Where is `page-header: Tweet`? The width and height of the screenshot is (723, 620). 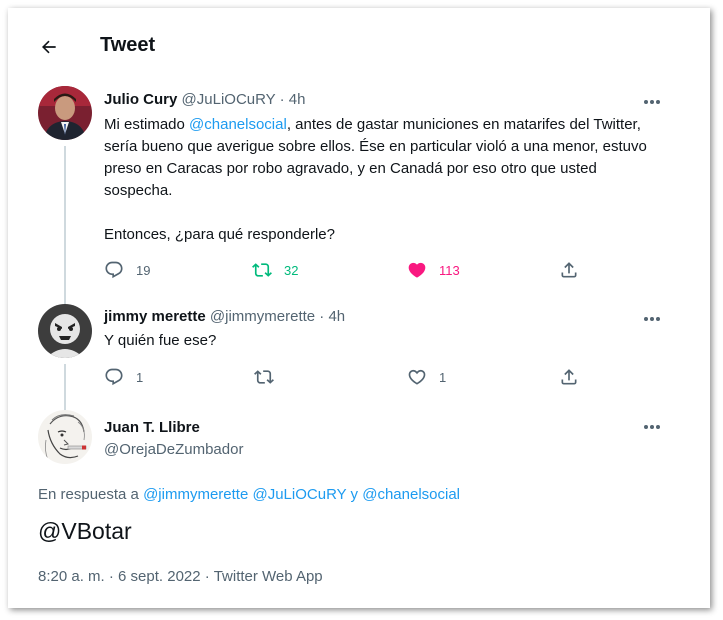
page-header: Tweet is located at coordinates (359, 46).